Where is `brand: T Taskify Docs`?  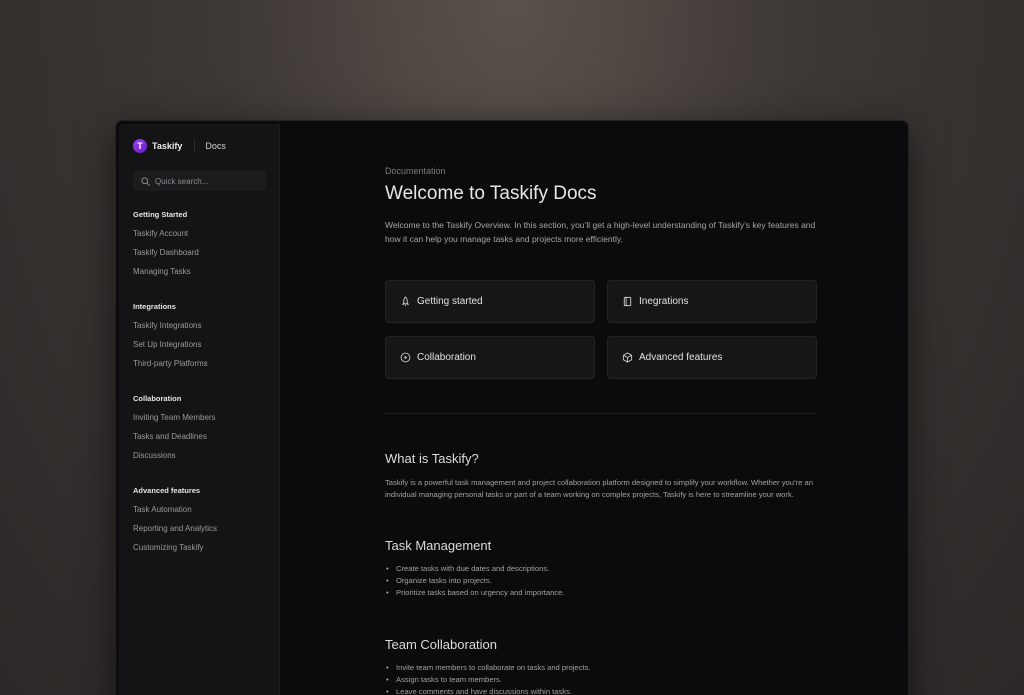 brand: T Taskify Docs is located at coordinates (179, 146).